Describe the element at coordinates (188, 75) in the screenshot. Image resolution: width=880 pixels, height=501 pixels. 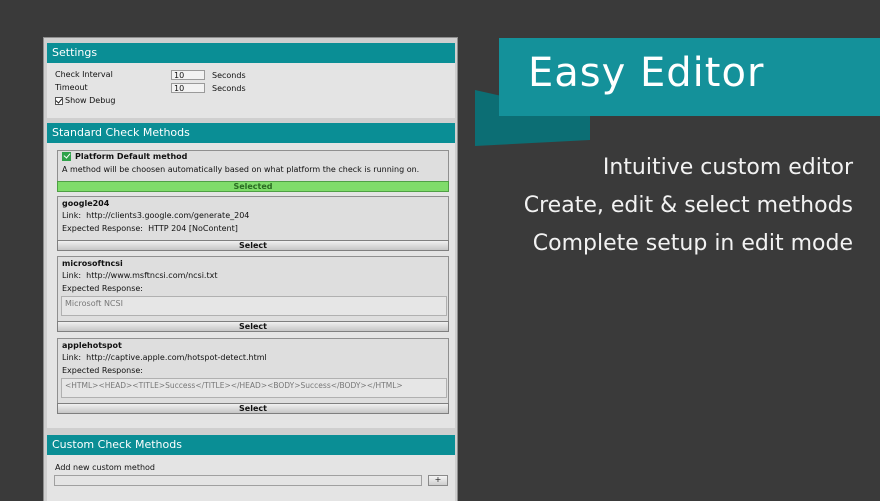
I see `check-interval-field: 10` at that location.